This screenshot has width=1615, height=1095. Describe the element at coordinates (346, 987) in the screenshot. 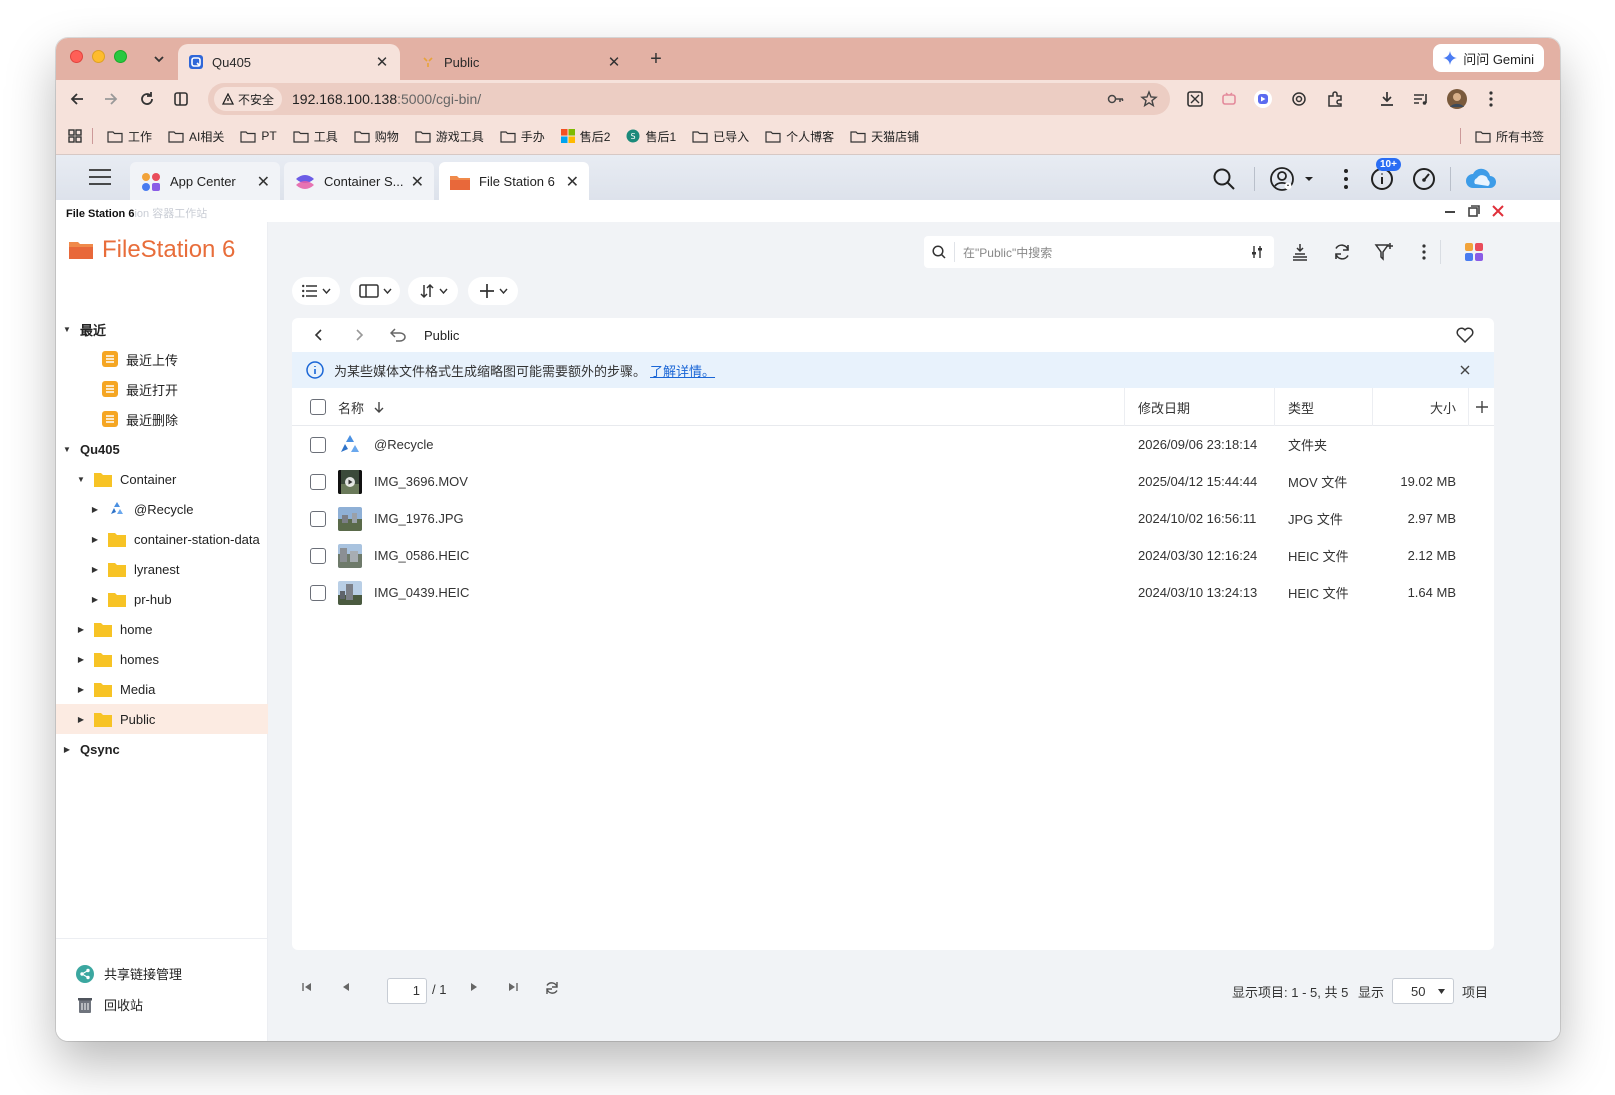

I see `previous-page-icon` at that location.